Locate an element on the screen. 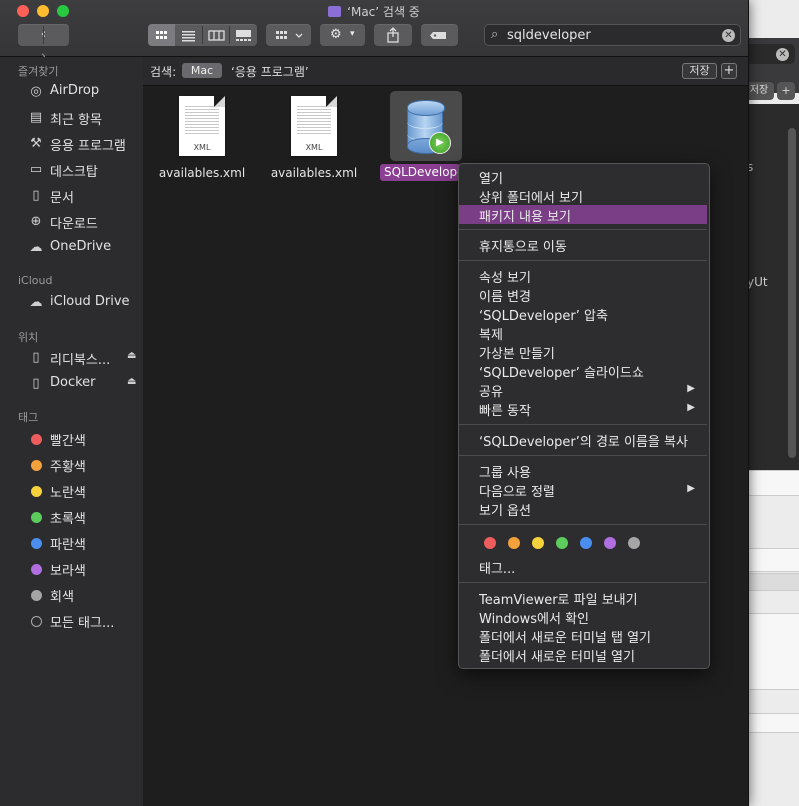  sidebar-item-ridibooks: ▯ 리디북스... ⏏ is located at coordinates (71, 358).